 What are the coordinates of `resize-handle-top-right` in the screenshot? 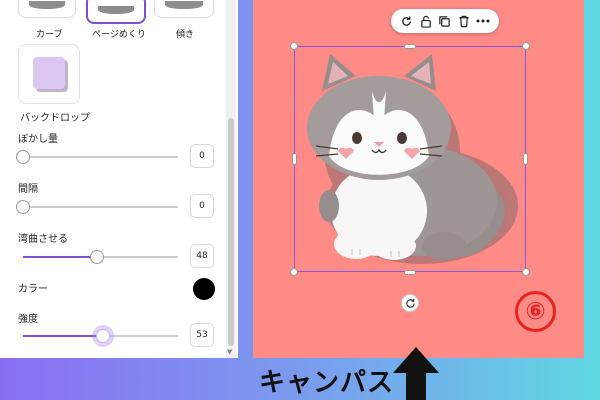 It's located at (526, 46).